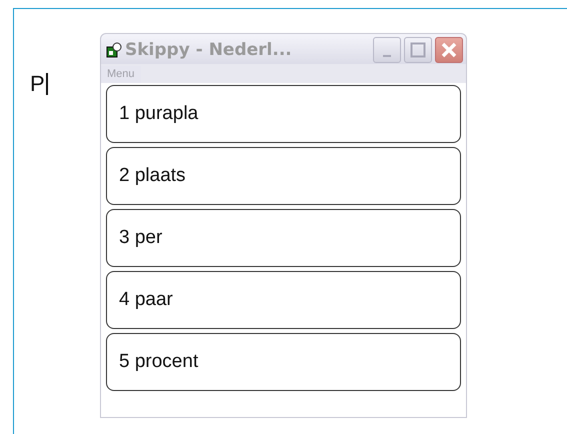 The image size is (567, 434). Describe the element at coordinates (283, 300) in the screenshot. I see `suggestion-button: 4 paar` at that location.